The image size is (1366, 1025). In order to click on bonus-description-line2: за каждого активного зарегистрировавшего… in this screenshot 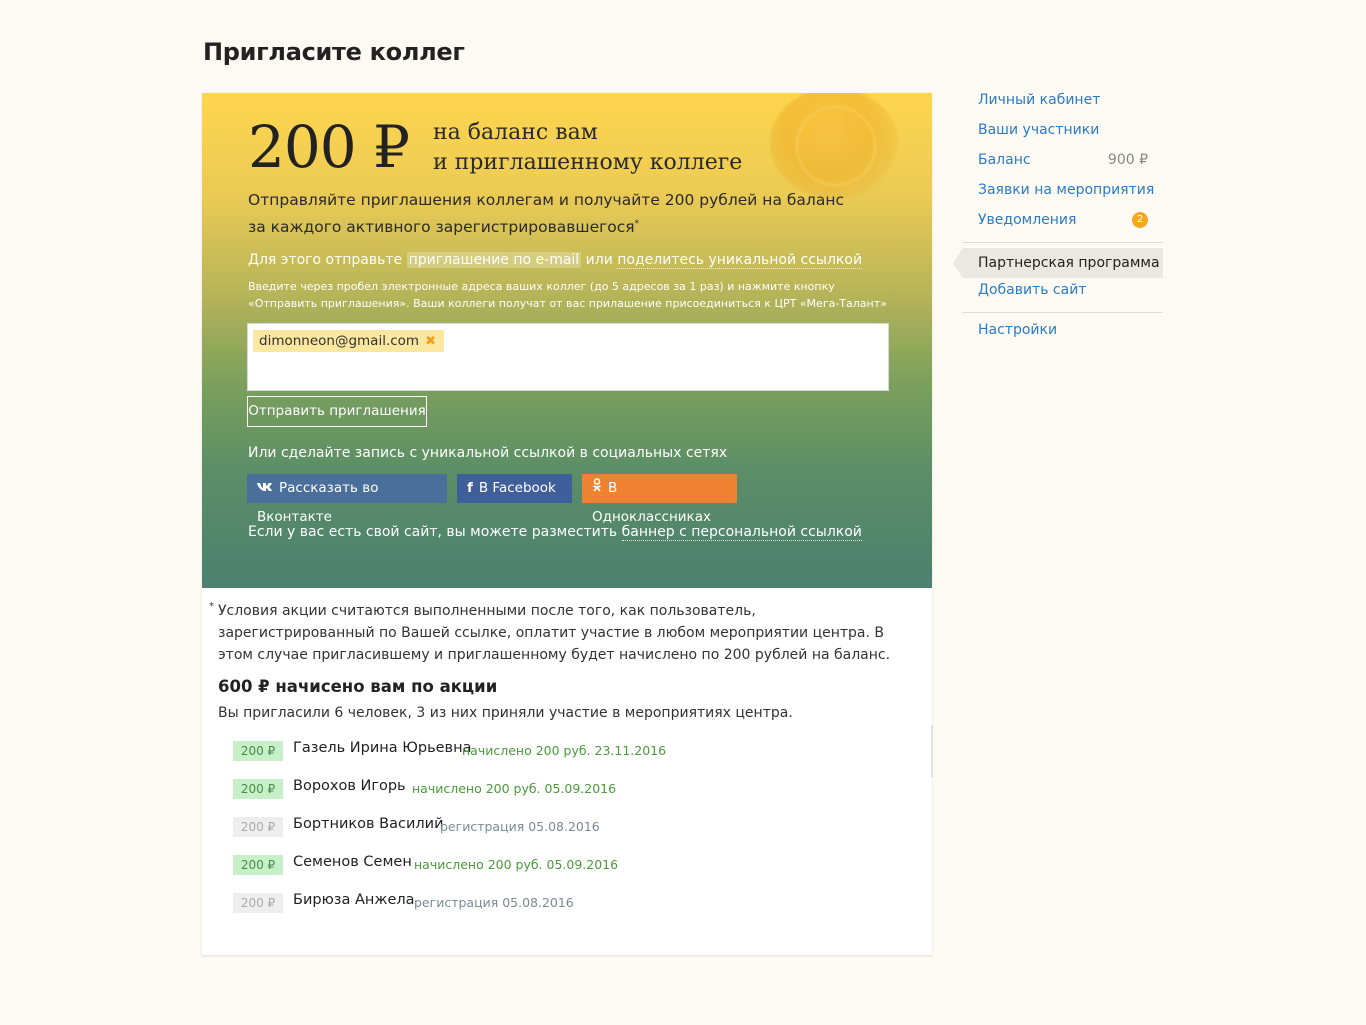, I will do `click(444, 227)`.